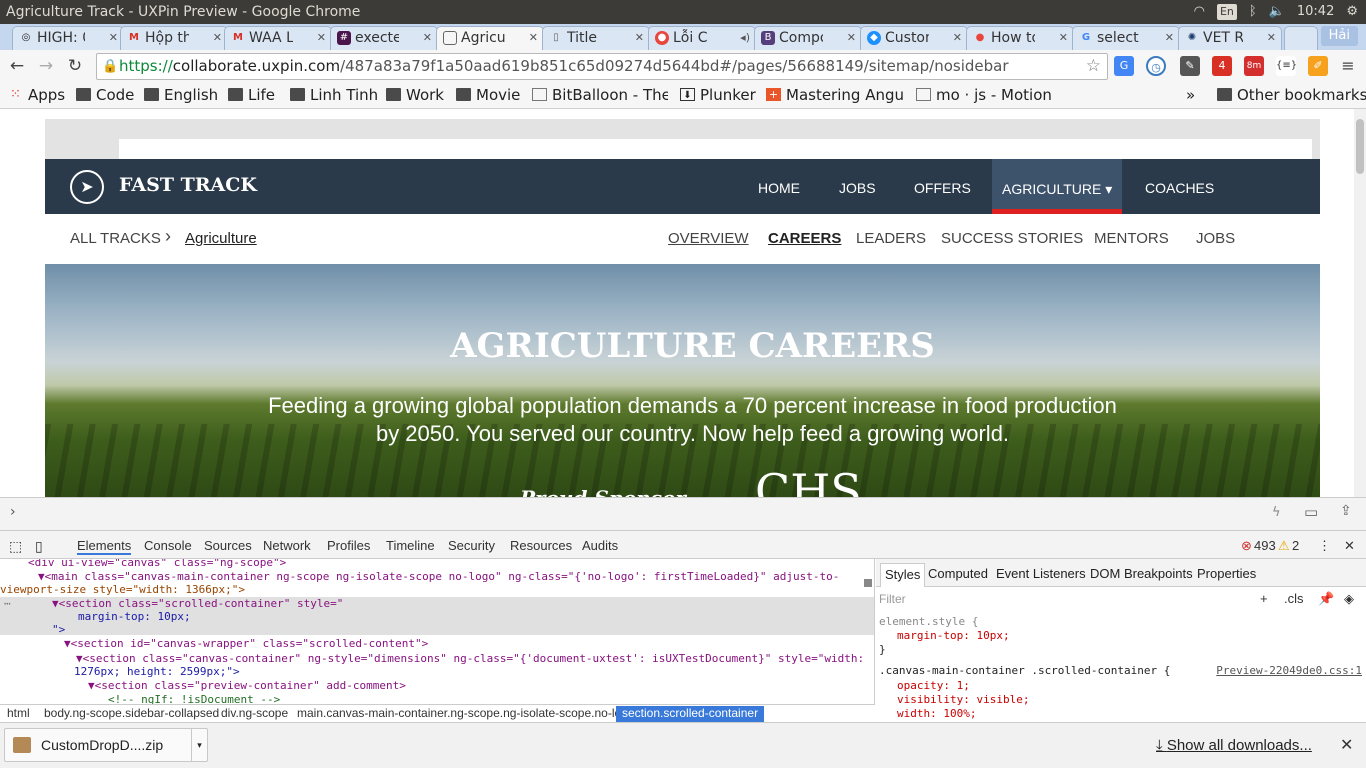 The height and width of the screenshot is (768, 1366). I want to click on devtools-tab-sources: Sources, so click(228, 545).